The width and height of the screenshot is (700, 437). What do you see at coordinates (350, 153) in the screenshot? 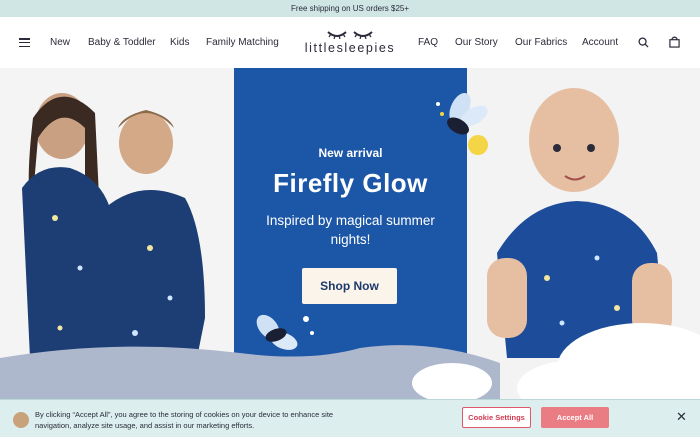
I see `hero-kicker: New arrival` at bounding box center [350, 153].